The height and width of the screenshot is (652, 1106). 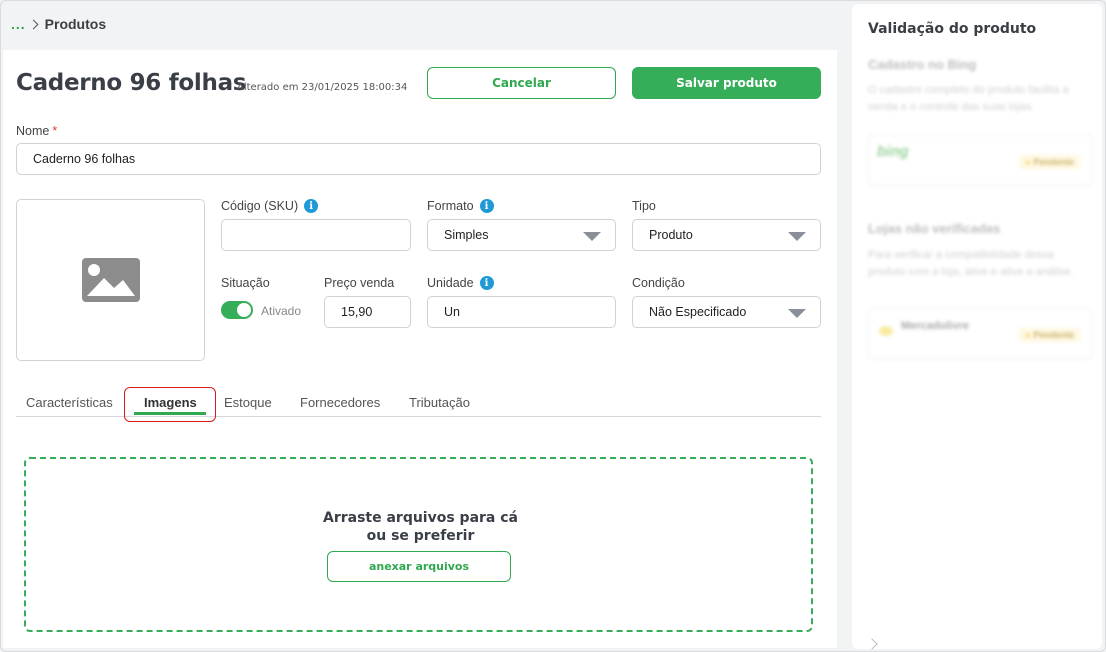 What do you see at coordinates (935, 326) in the screenshot?
I see `mercadolivre-name: Mercadolivre` at bounding box center [935, 326].